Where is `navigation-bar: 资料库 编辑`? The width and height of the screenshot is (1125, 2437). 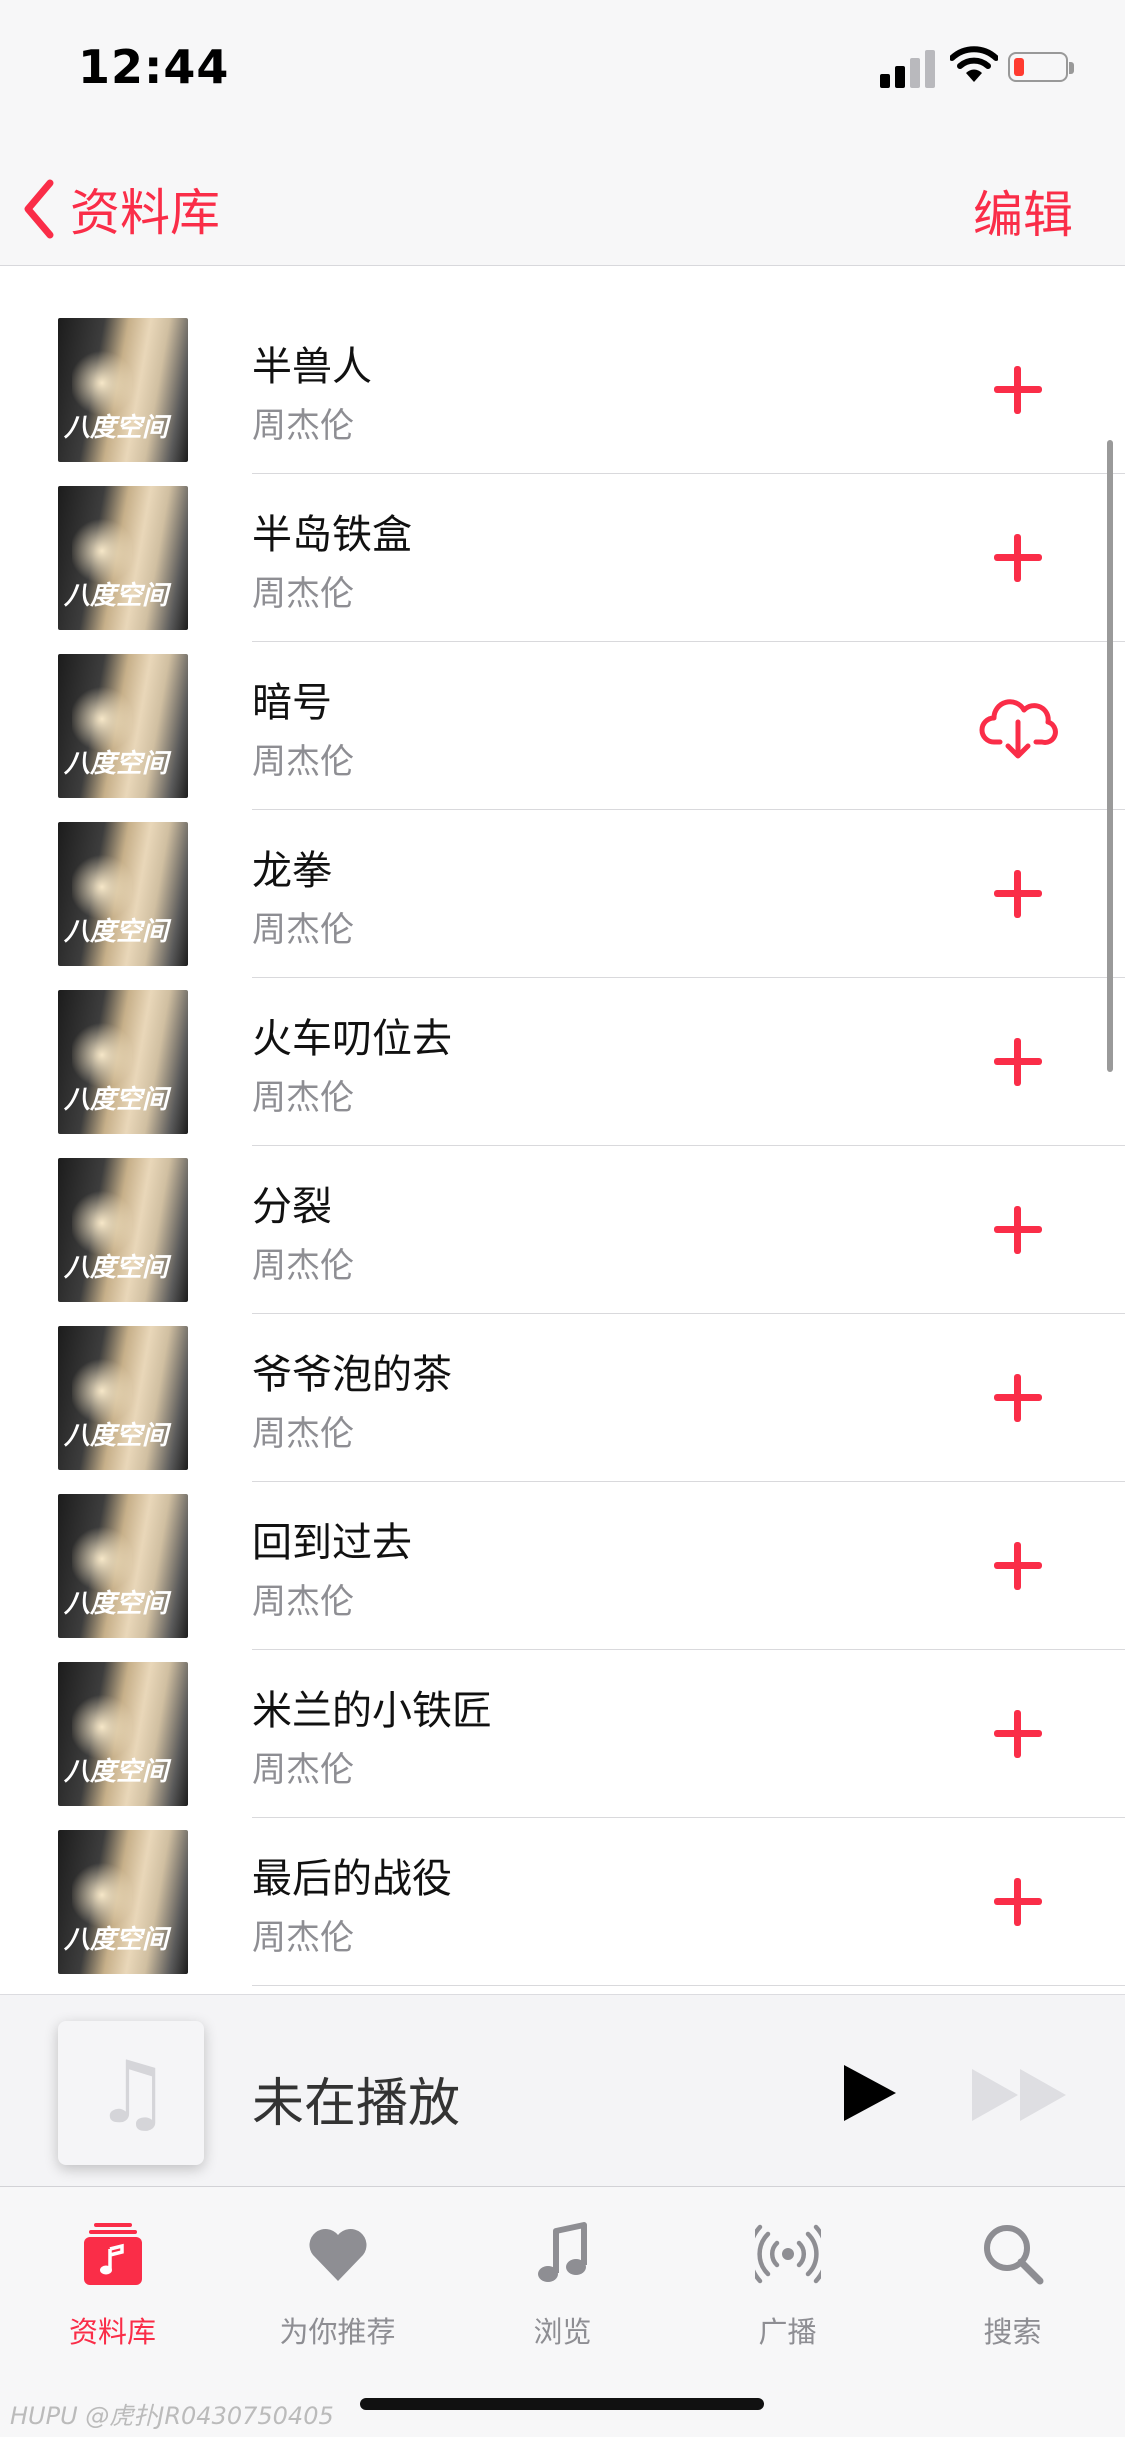
navigation-bar: 资料库 编辑 is located at coordinates (562, 200).